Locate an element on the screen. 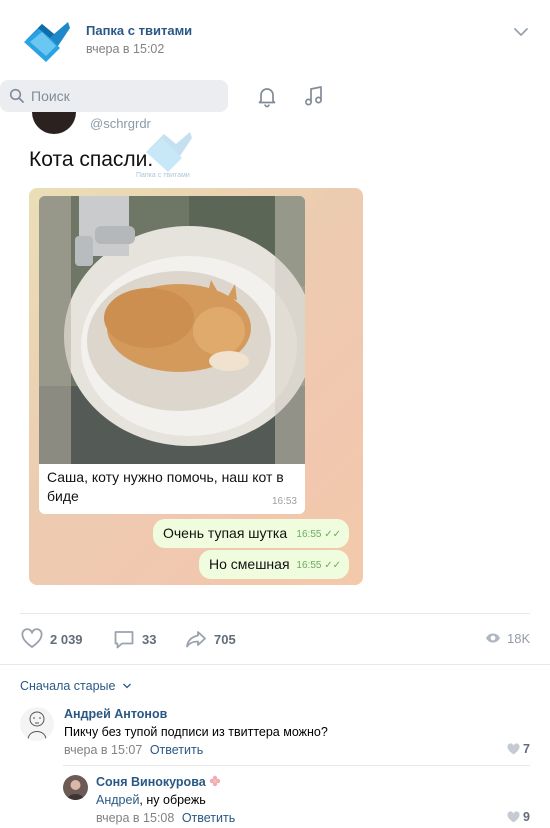  share-icon is located at coordinates (196, 639).